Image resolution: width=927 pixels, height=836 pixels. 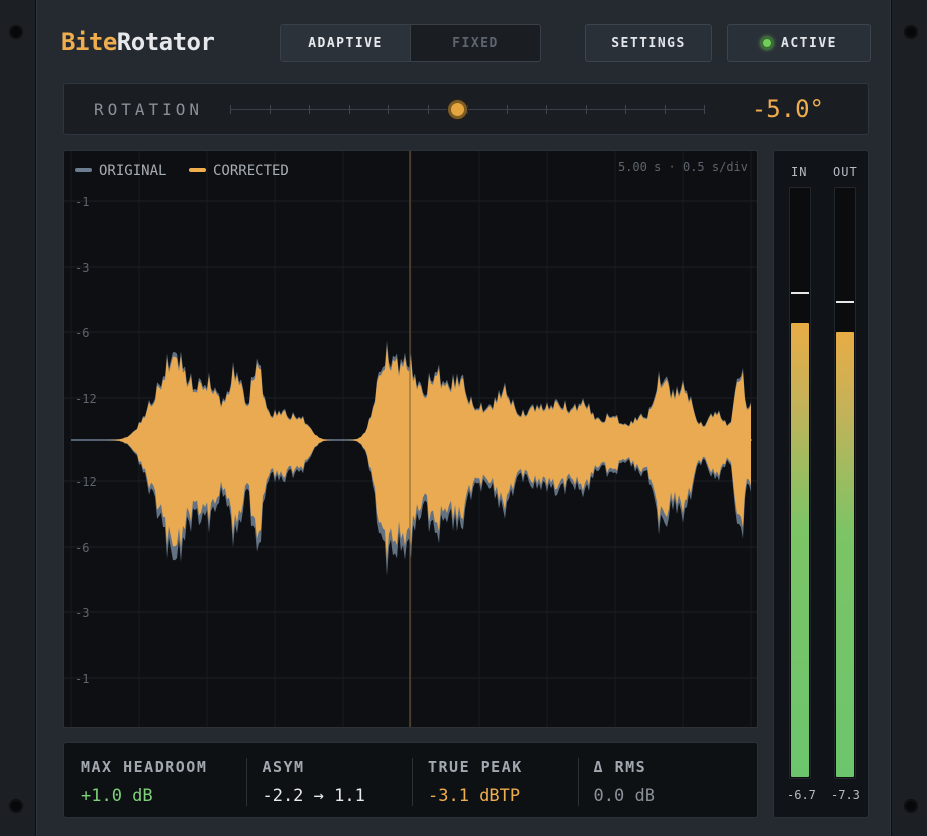 I want to click on meter-out-reading: -7.3, so click(x=845, y=795).